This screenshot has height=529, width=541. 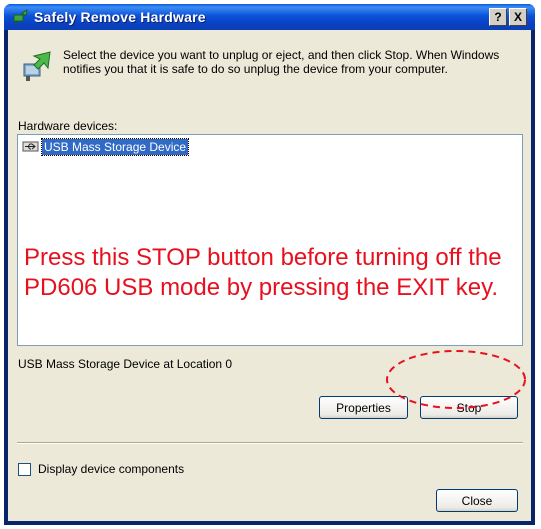 I want to click on close-window-button: X, so click(x=518, y=17).